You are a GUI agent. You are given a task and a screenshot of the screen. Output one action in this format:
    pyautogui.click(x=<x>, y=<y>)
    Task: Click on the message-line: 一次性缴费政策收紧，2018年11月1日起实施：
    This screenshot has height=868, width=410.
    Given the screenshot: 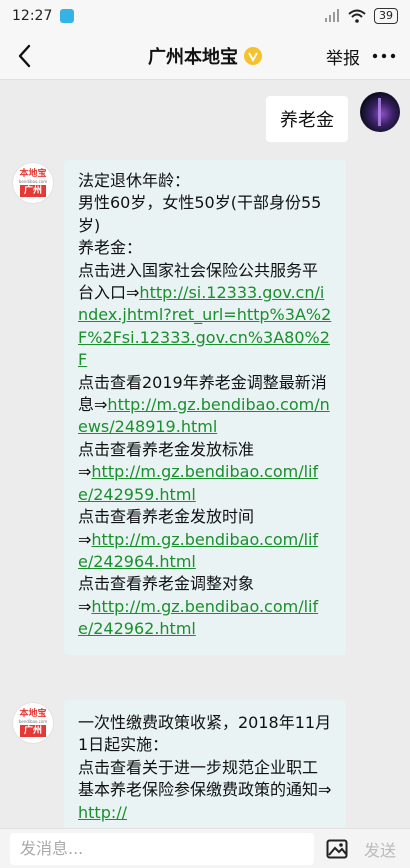 What is the action you would take?
    pyautogui.click(x=205, y=734)
    